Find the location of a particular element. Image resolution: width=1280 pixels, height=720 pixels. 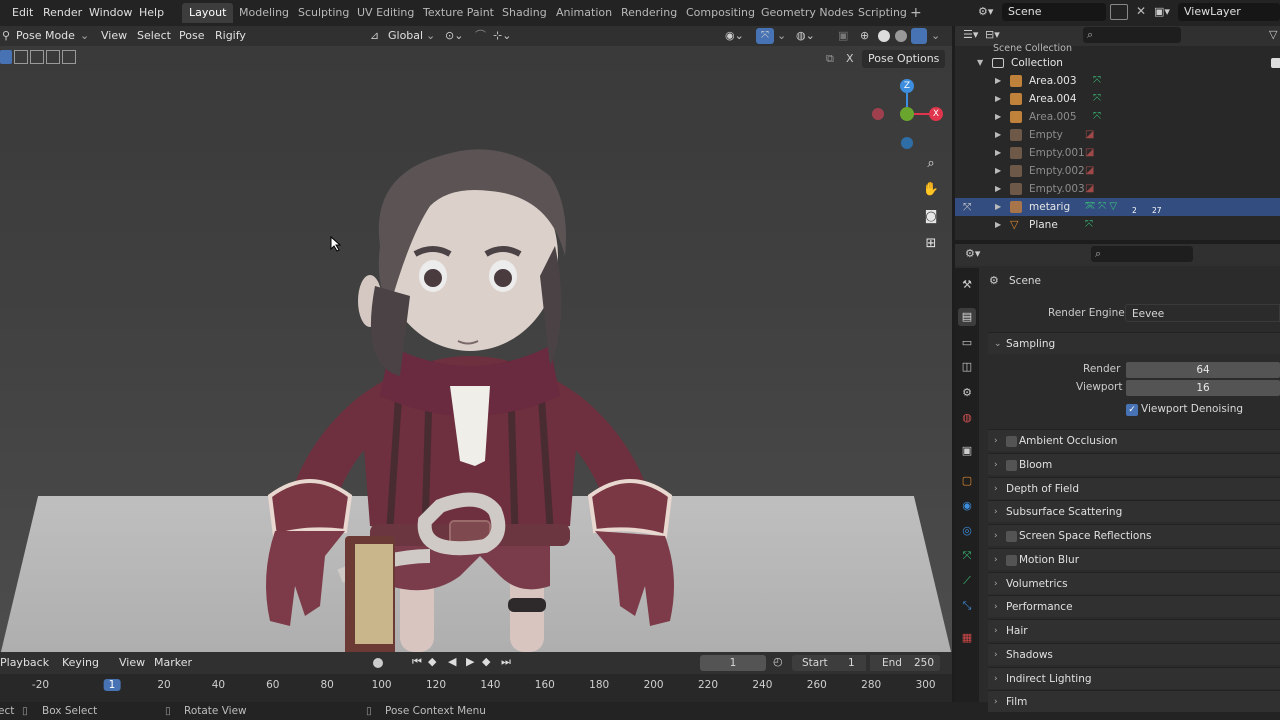

material-shading-icon is located at coordinates (901, 36).